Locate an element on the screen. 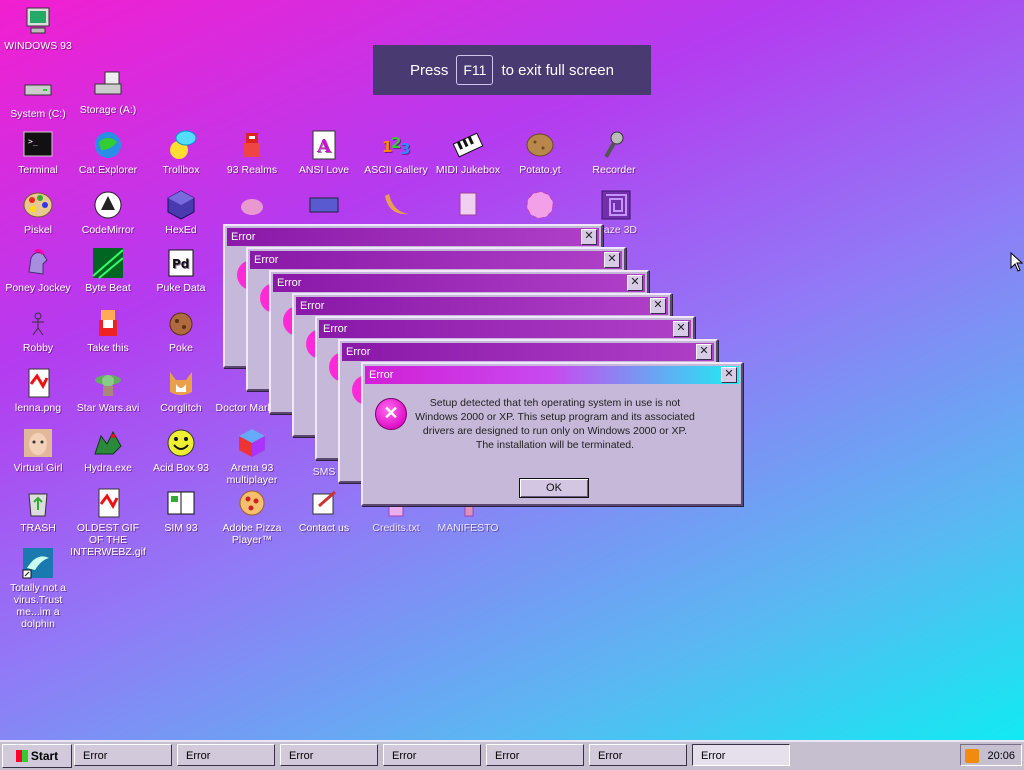  desktop-icon-arena-93: Arena 93 multiplayer is located at coordinates (252, 456).